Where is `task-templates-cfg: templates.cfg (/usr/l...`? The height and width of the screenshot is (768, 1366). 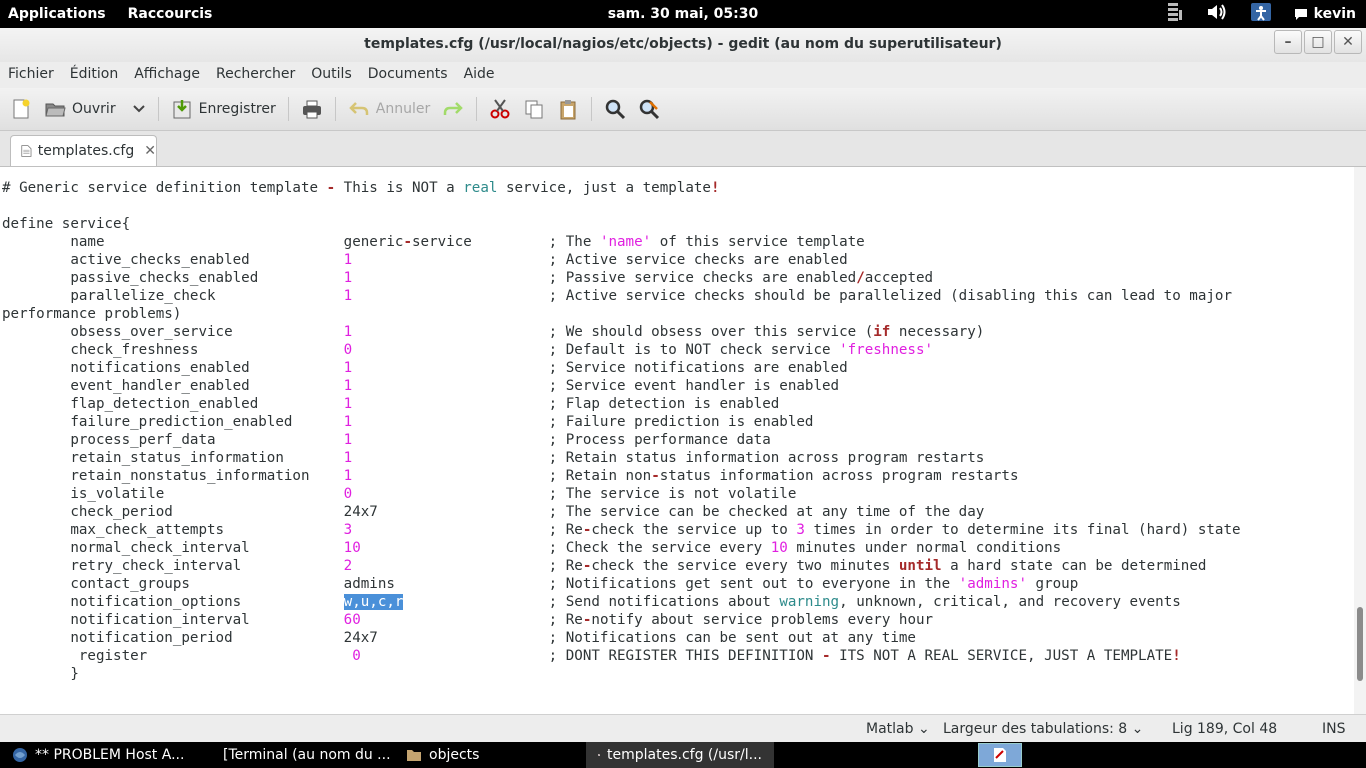
task-templates-cfg: templates.cfg (/usr/l... is located at coordinates (680, 755).